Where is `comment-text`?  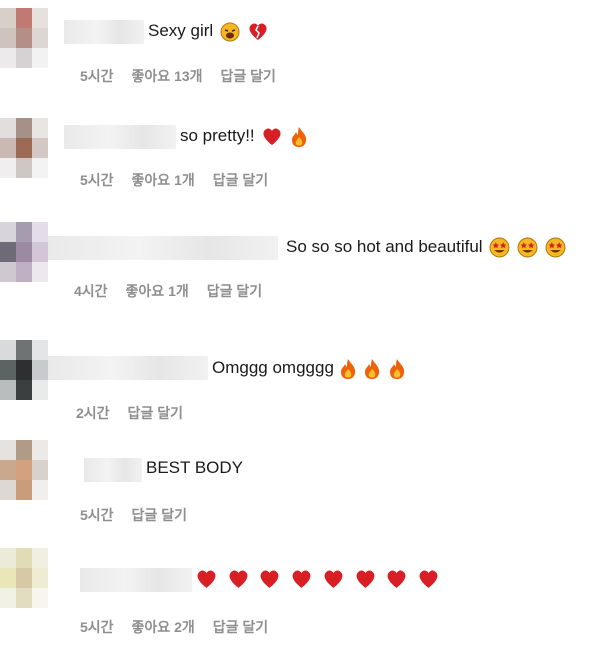 comment-text is located at coordinates (316, 579).